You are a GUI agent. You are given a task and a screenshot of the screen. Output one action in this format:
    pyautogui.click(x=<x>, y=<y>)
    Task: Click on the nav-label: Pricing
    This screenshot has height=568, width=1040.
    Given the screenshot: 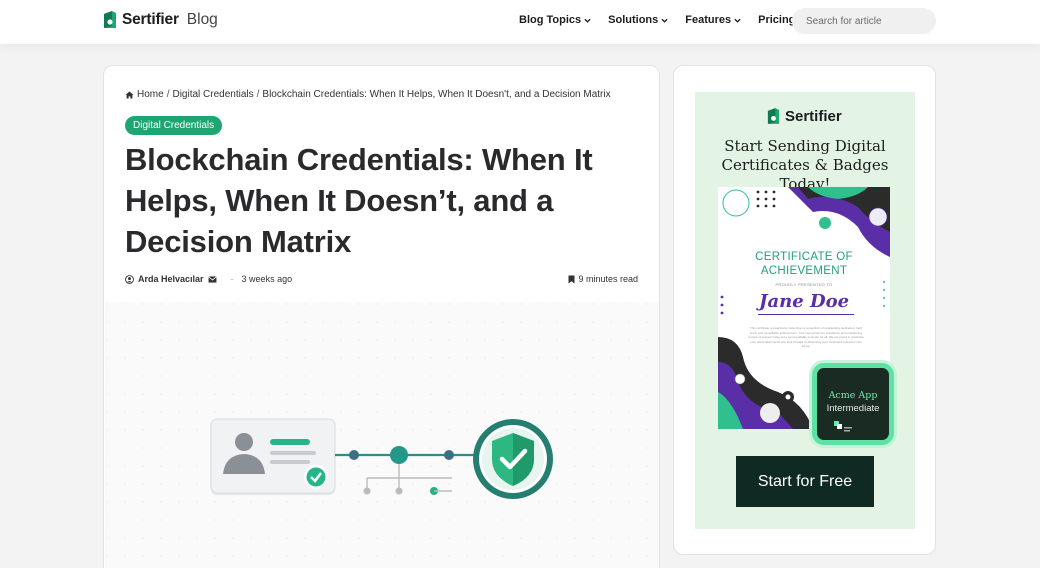 What is the action you would take?
    pyautogui.click(x=777, y=20)
    